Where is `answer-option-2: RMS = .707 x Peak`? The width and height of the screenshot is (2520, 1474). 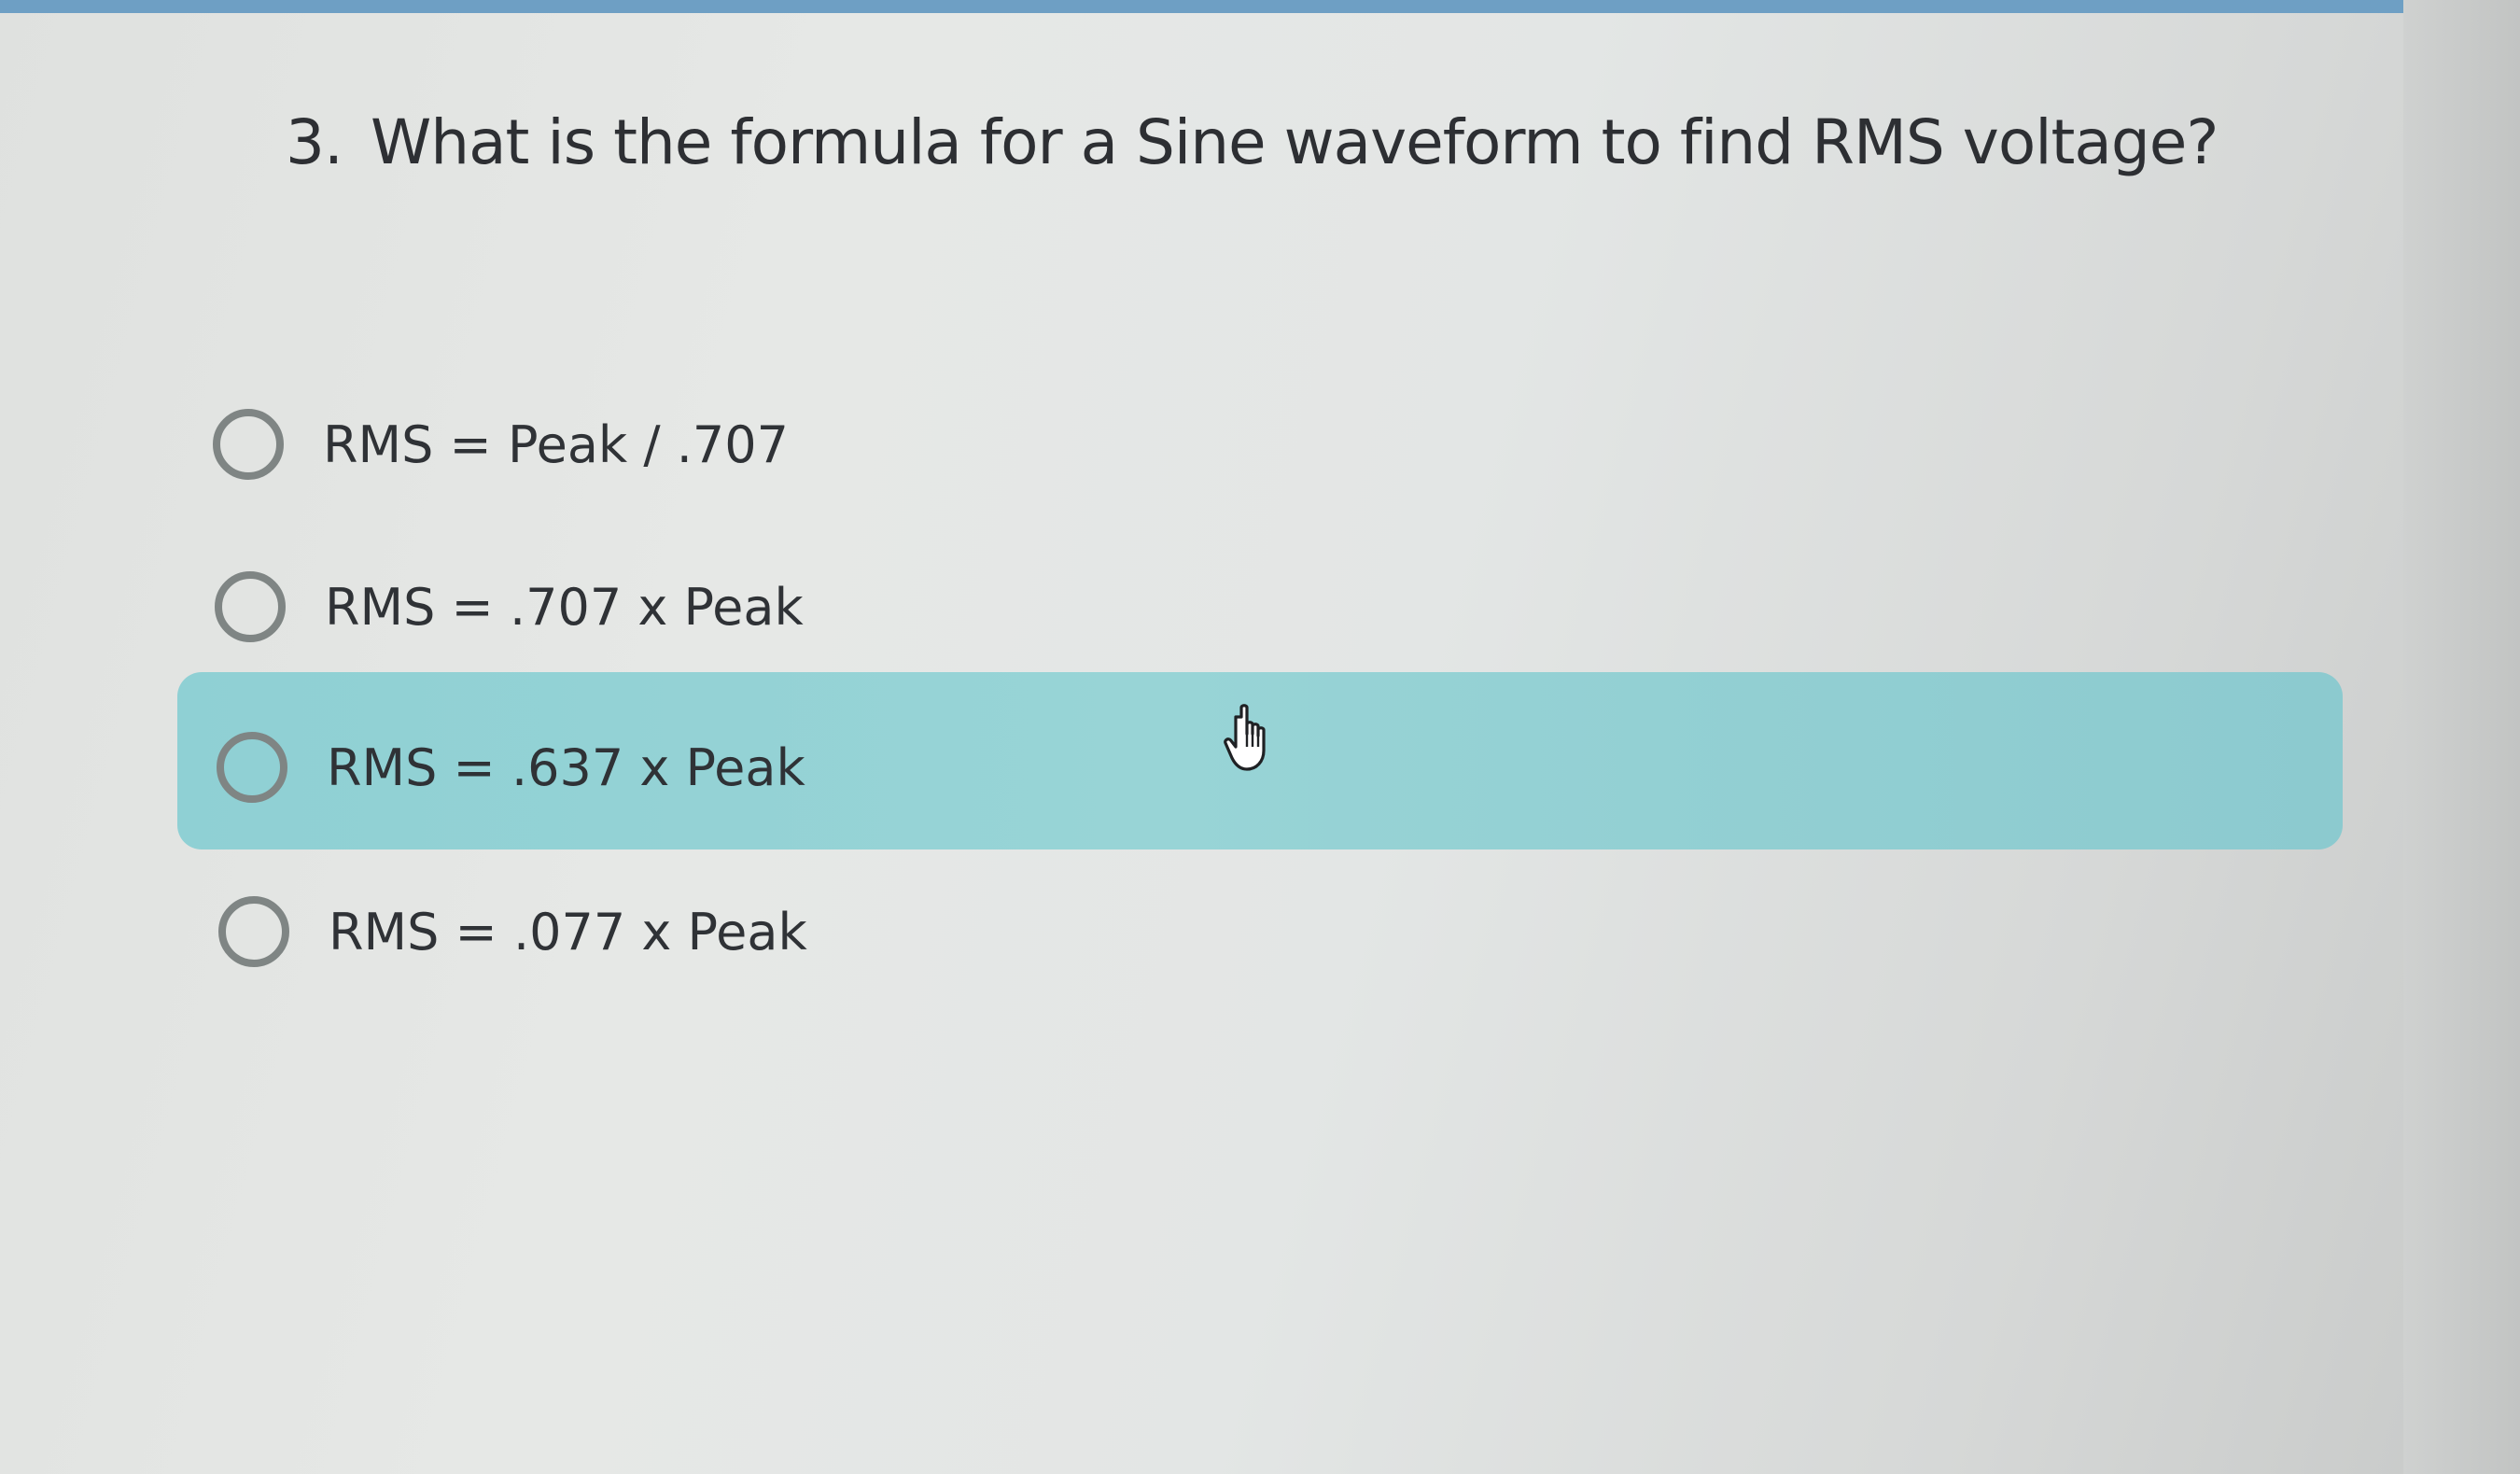
answer-option-2: RMS = .707 x Peak is located at coordinates (1260, 608).